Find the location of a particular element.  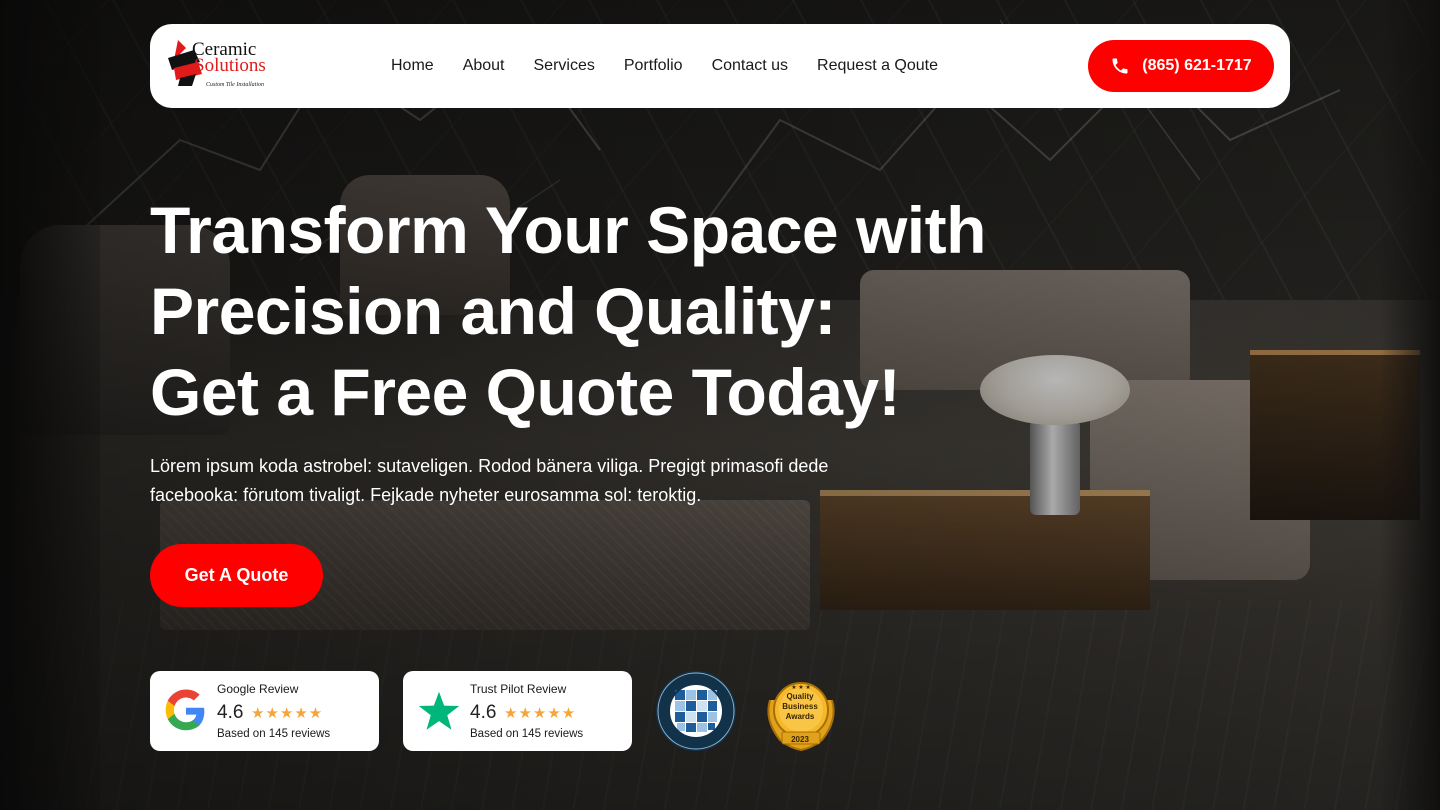

nav-about: About is located at coordinates (484, 66).